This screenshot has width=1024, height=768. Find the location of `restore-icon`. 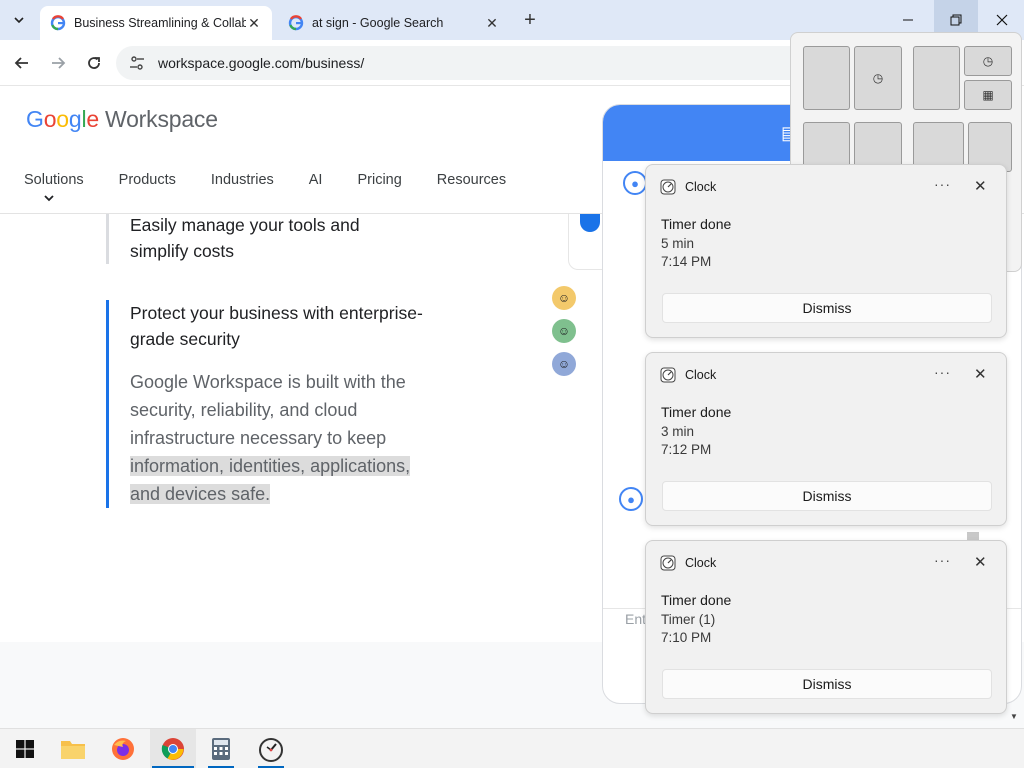

restore-icon is located at coordinates (956, 20).